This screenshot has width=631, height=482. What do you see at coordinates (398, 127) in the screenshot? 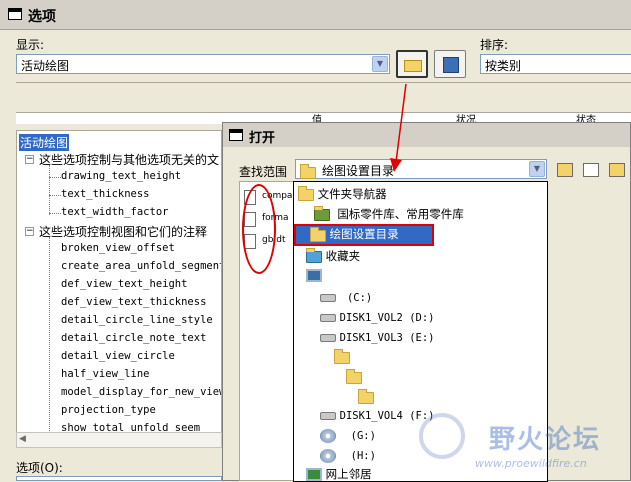
I see `red-arrow-annotation` at bounding box center [398, 127].